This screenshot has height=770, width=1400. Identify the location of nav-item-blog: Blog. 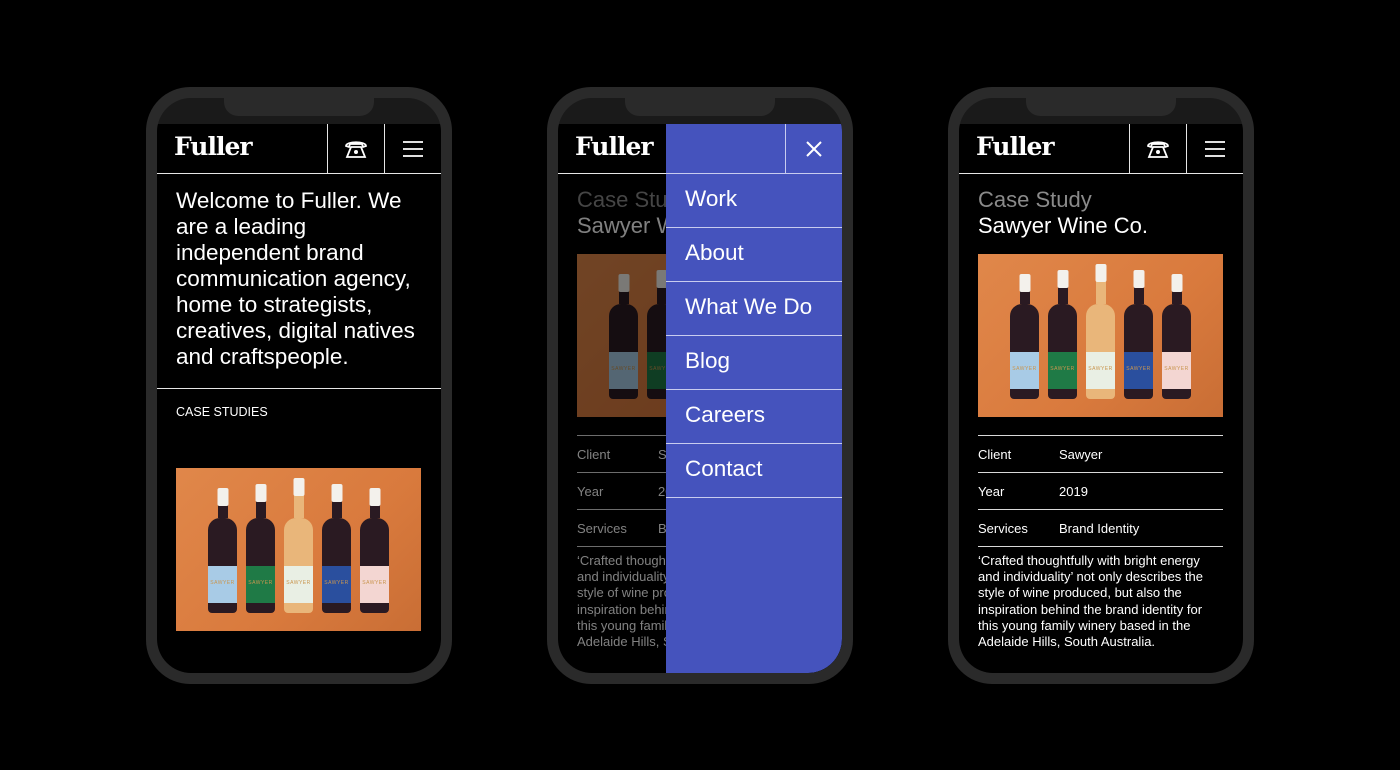
(754, 363).